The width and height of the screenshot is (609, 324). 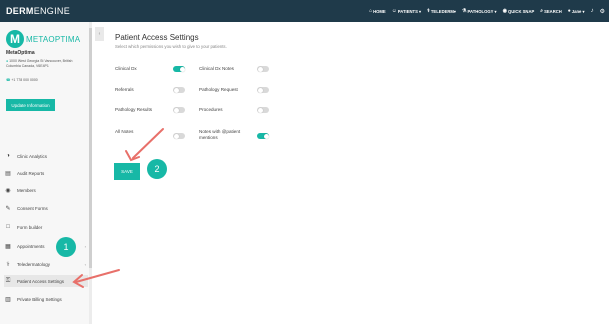 I want to click on annotation-arrows, so click(x=118, y=208).